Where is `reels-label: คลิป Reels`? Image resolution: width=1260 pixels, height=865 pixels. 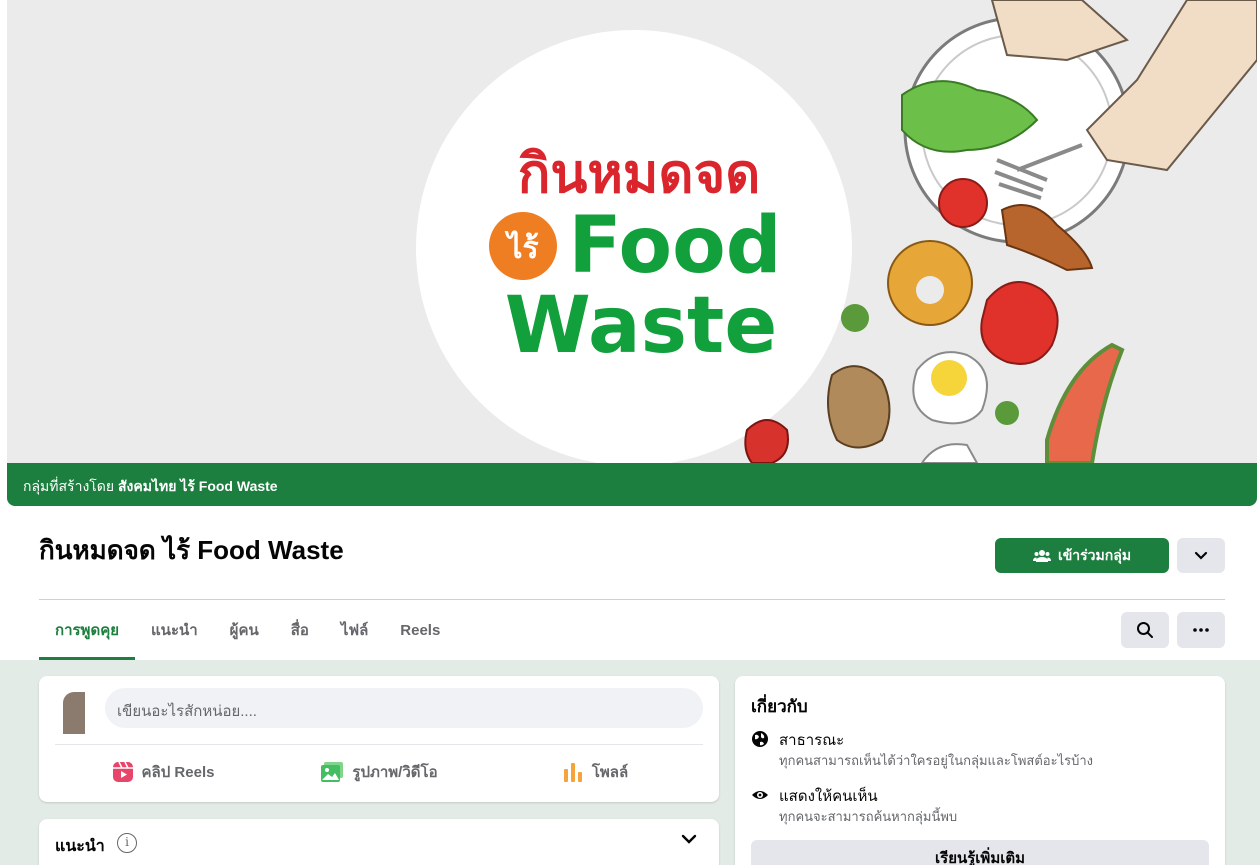 reels-label: คลิป Reels is located at coordinates (178, 772).